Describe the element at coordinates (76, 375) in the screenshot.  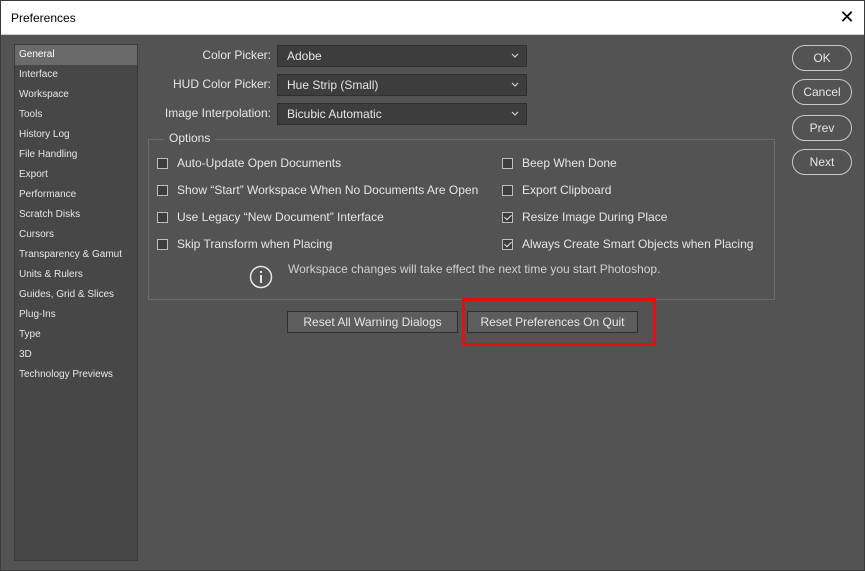
I see `sidebar-item-technology-previews: Technology Previews` at that location.